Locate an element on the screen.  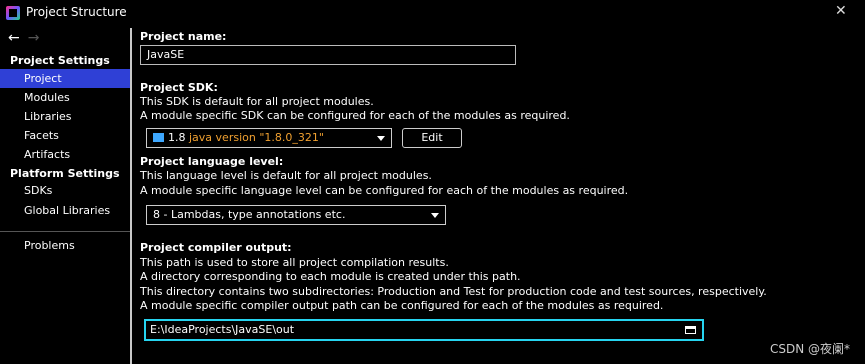
language-level-value: 8 - Lambdas, type annotations etc. is located at coordinates (249, 214).